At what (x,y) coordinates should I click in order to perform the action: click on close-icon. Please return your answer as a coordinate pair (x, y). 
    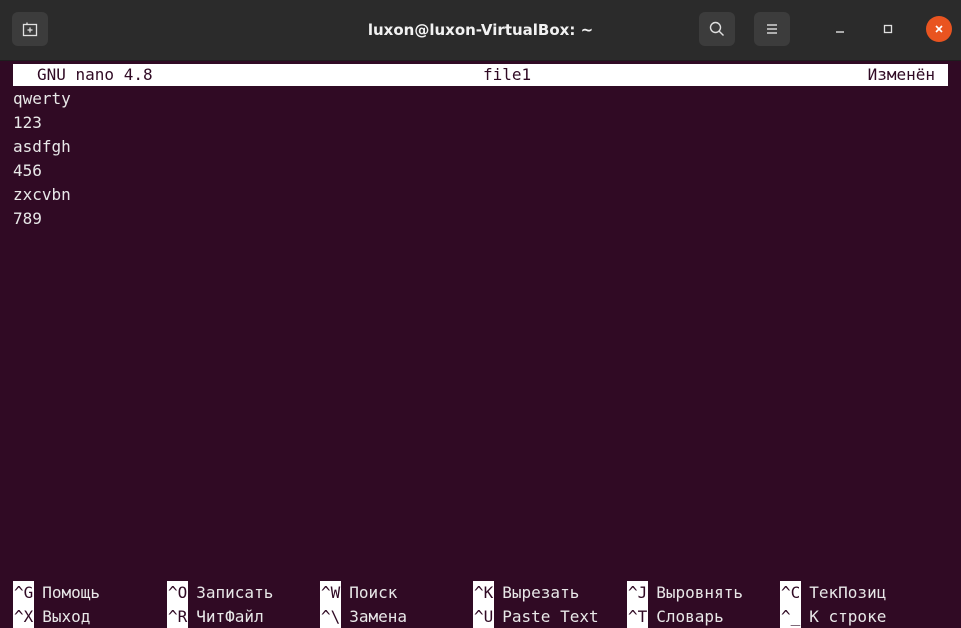
    Looking at the image, I should click on (939, 29).